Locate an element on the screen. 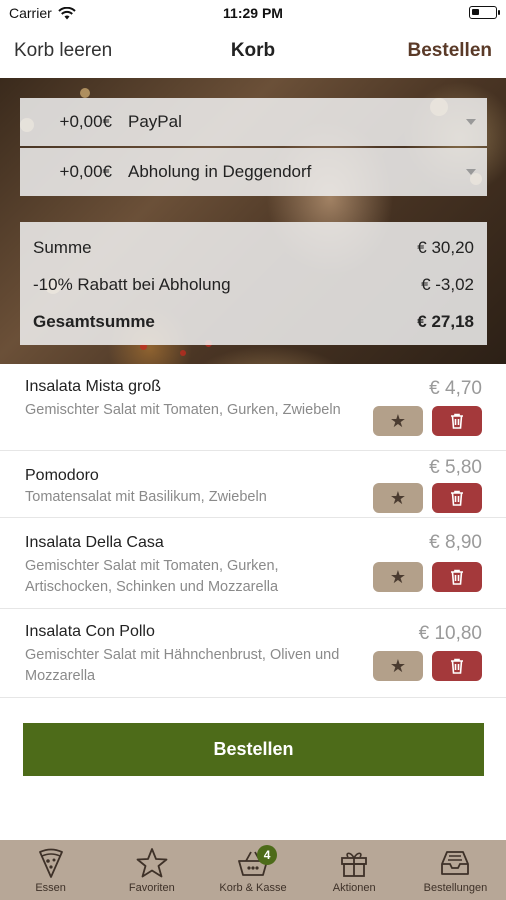  item-price: € 8,90 is located at coordinates (455, 542).